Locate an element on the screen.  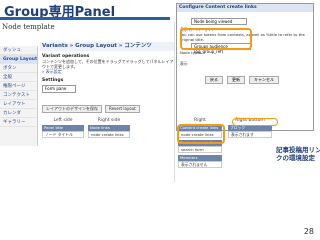
highlight-create-links-block is located at coordinates (201, 134).